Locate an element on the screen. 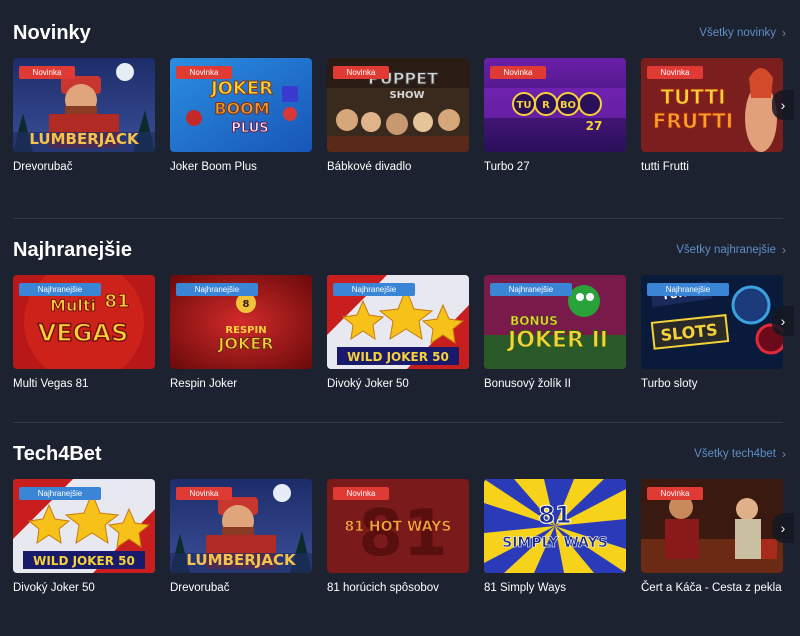 The height and width of the screenshot is (636, 800). section-title: Novinky is located at coordinates (52, 33).